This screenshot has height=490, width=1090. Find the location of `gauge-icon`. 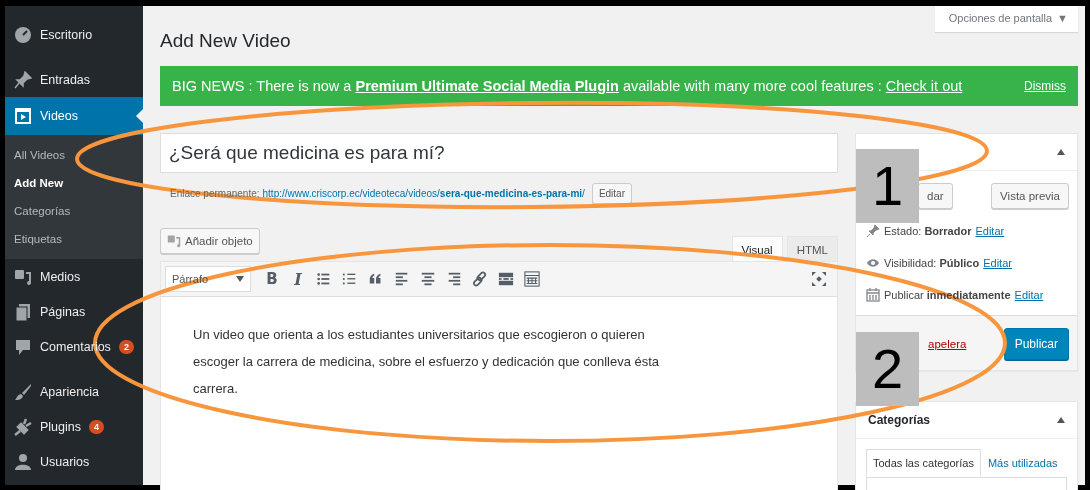

gauge-icon is located at coordinates (23, 34).